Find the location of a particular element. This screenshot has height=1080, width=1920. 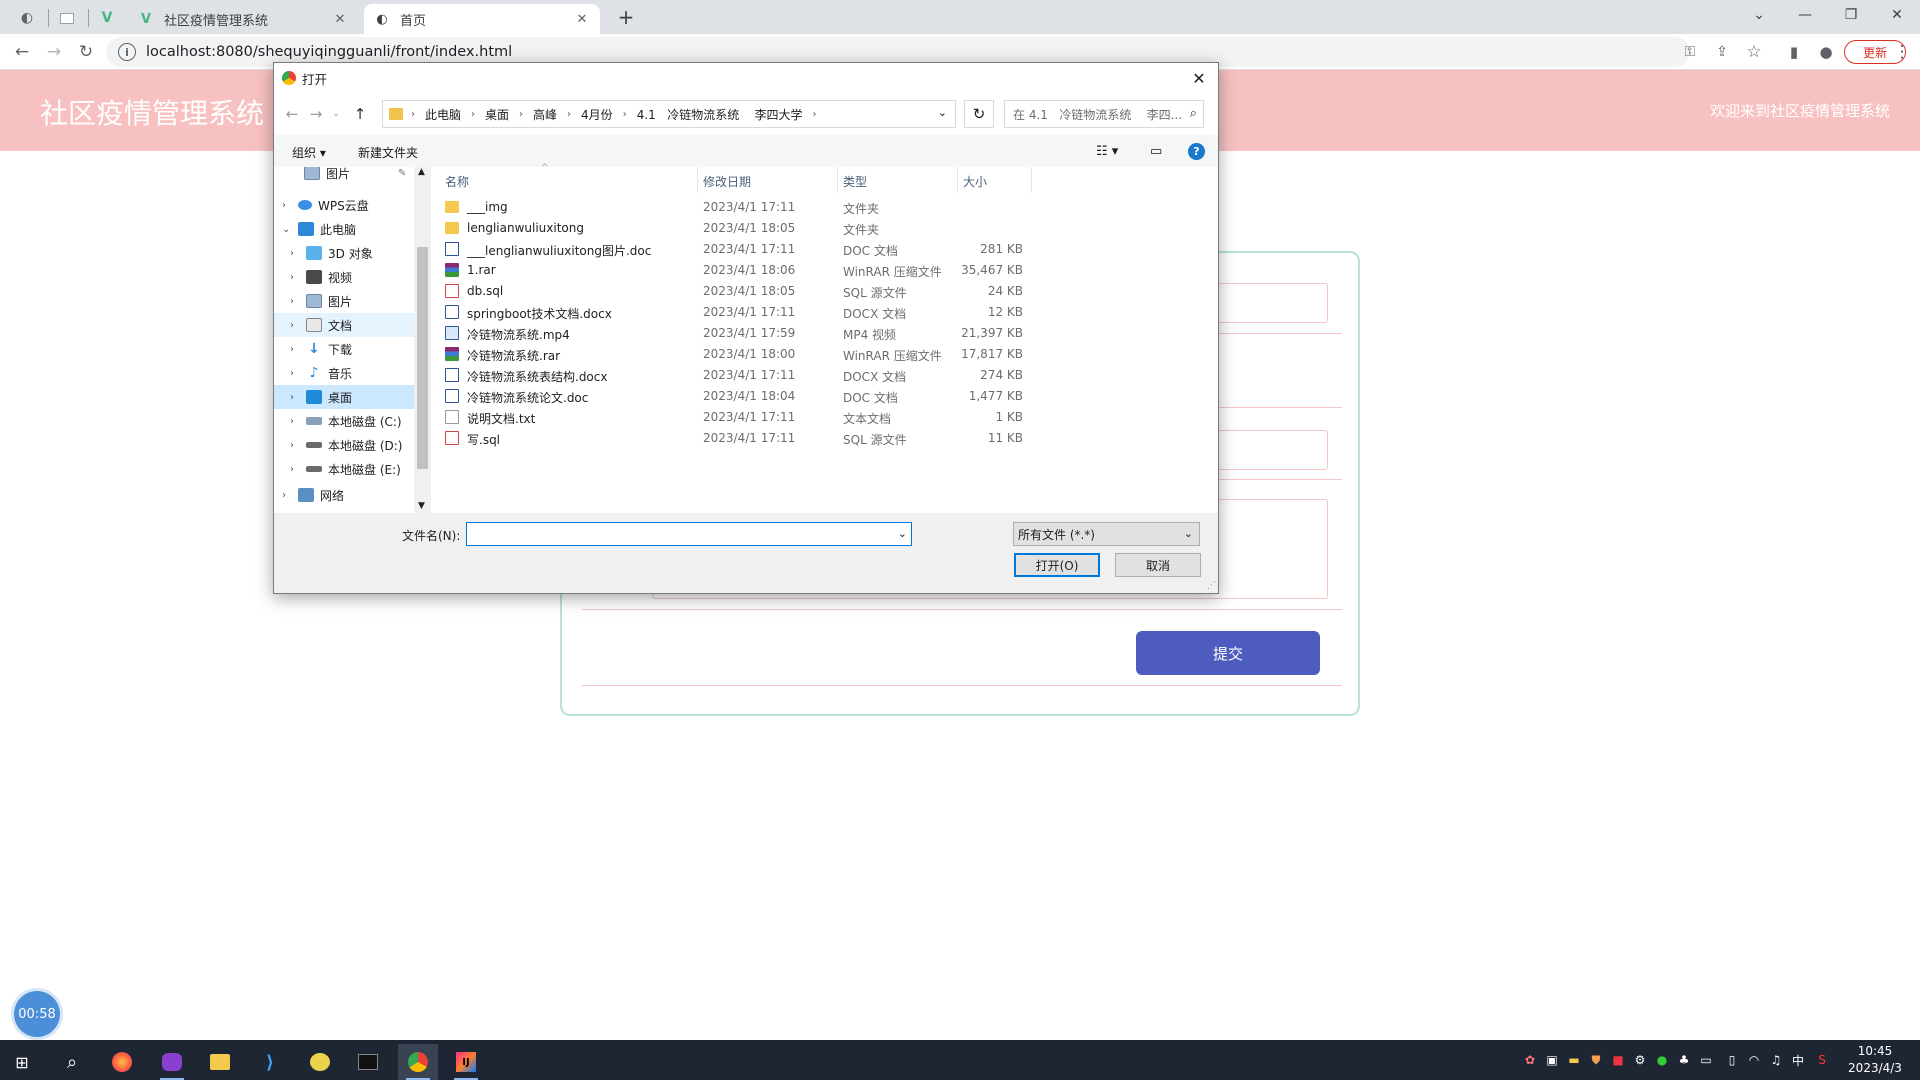

tree-item-network: › 网络 is located at coordinates (344, 495).